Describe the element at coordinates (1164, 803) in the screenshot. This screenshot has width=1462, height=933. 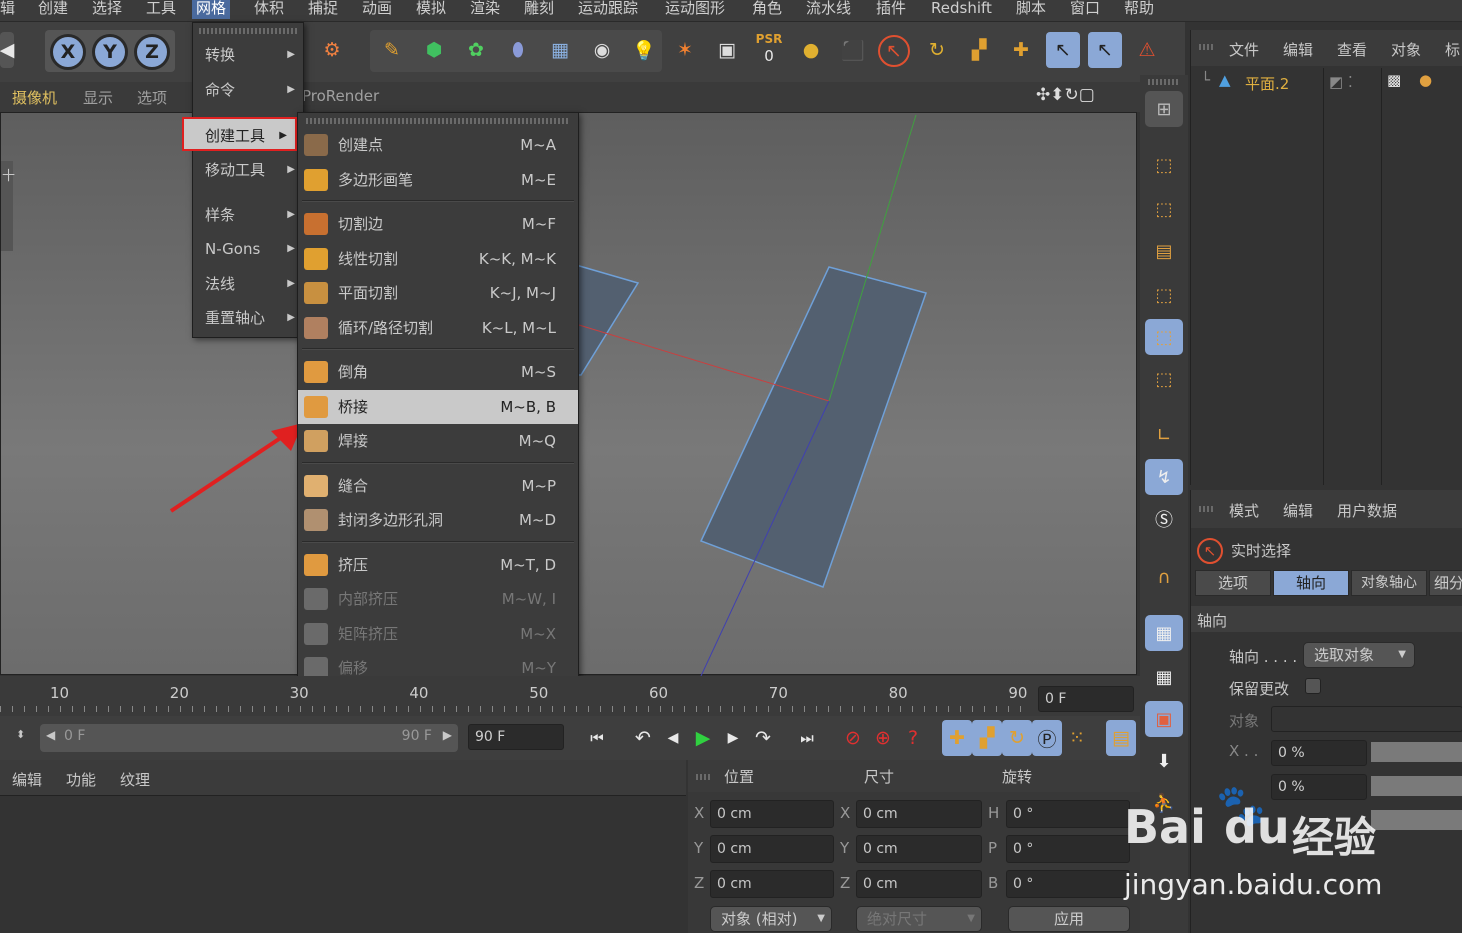
I see `figure-icon: ⛹` at that location.